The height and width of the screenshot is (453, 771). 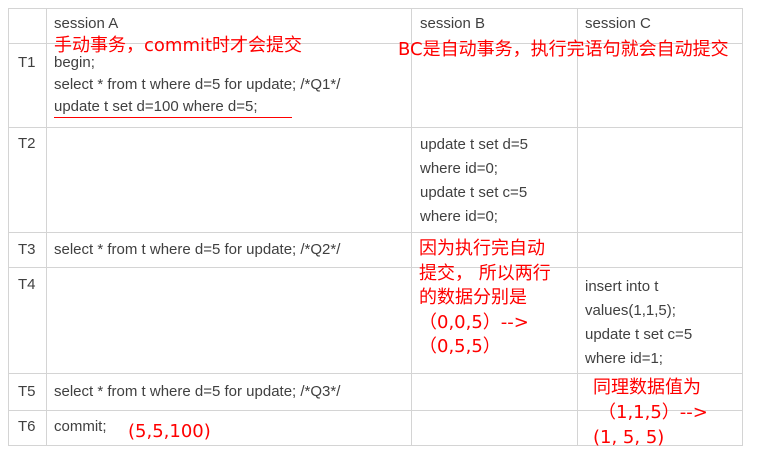 What do you see at coordinates (742, 227) in the screenshot?
I see `table-border-right` at bounding box center [742, 227].